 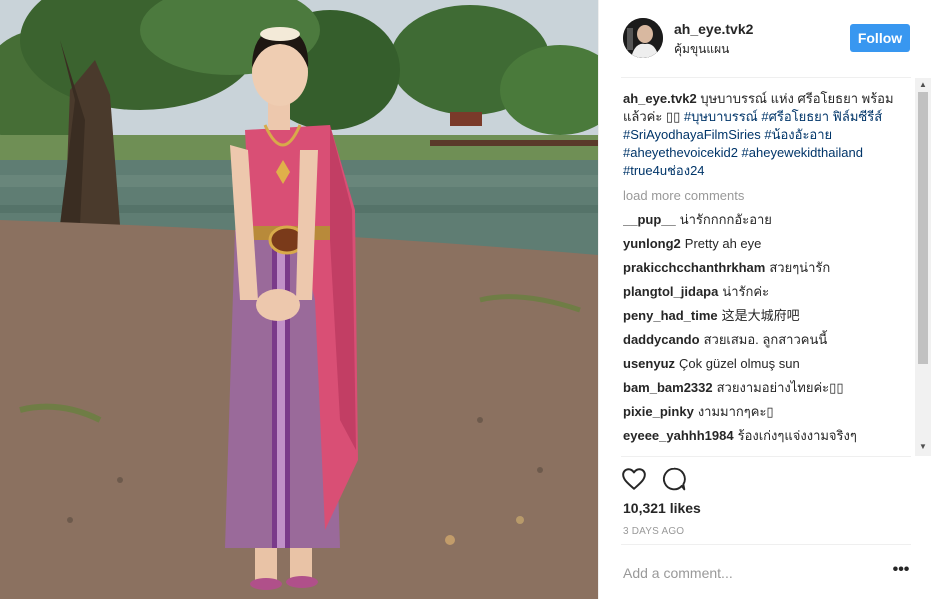 What do you see at coordinates (662, 508) in the screenshot?
I see `likes-count: 10,321 likes` at bounding box center [662, 508].